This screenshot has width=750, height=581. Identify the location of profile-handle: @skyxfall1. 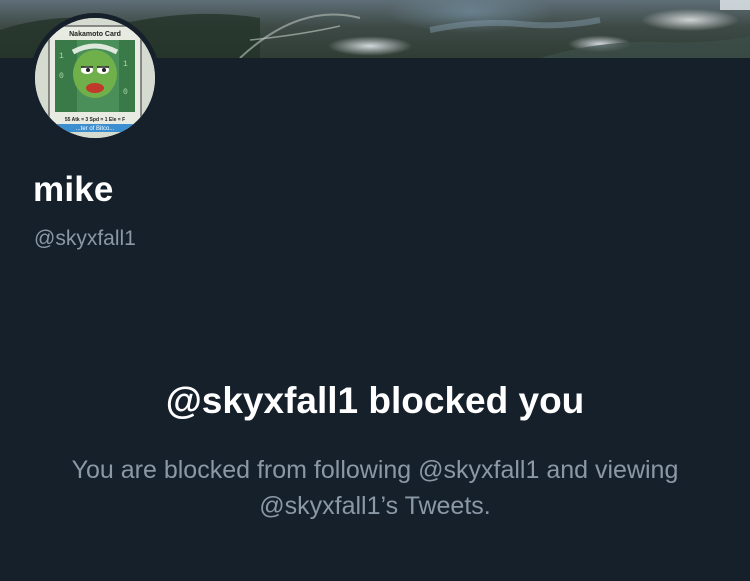
(85, 238).